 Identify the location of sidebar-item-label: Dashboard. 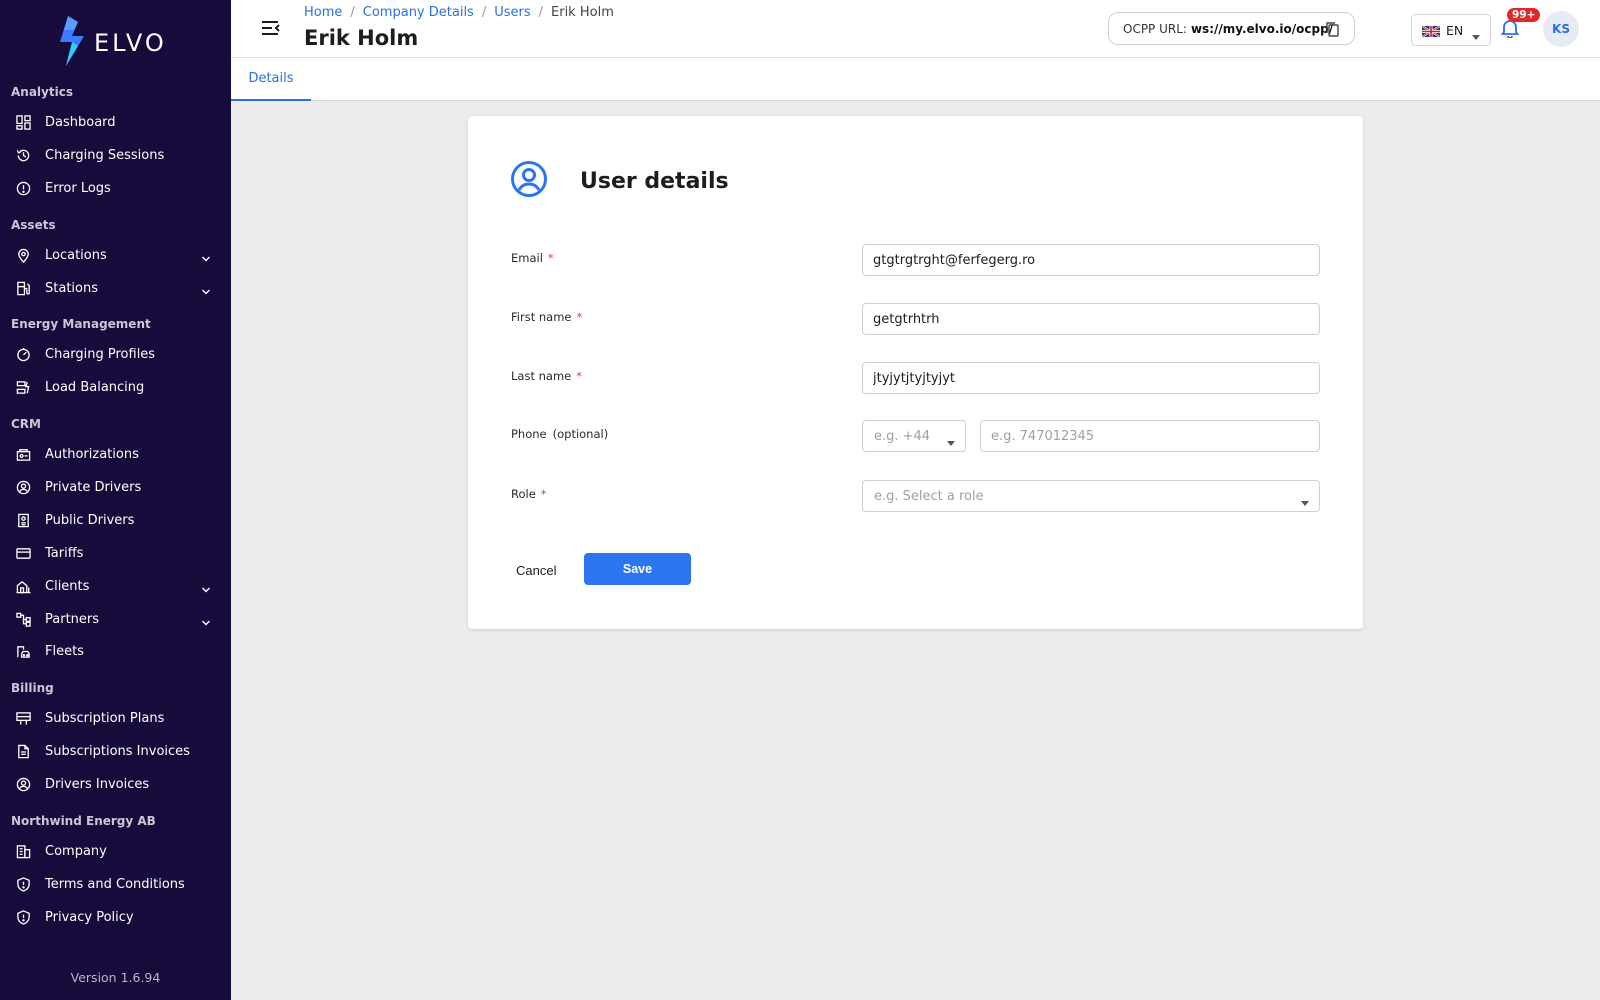
(80, 122).